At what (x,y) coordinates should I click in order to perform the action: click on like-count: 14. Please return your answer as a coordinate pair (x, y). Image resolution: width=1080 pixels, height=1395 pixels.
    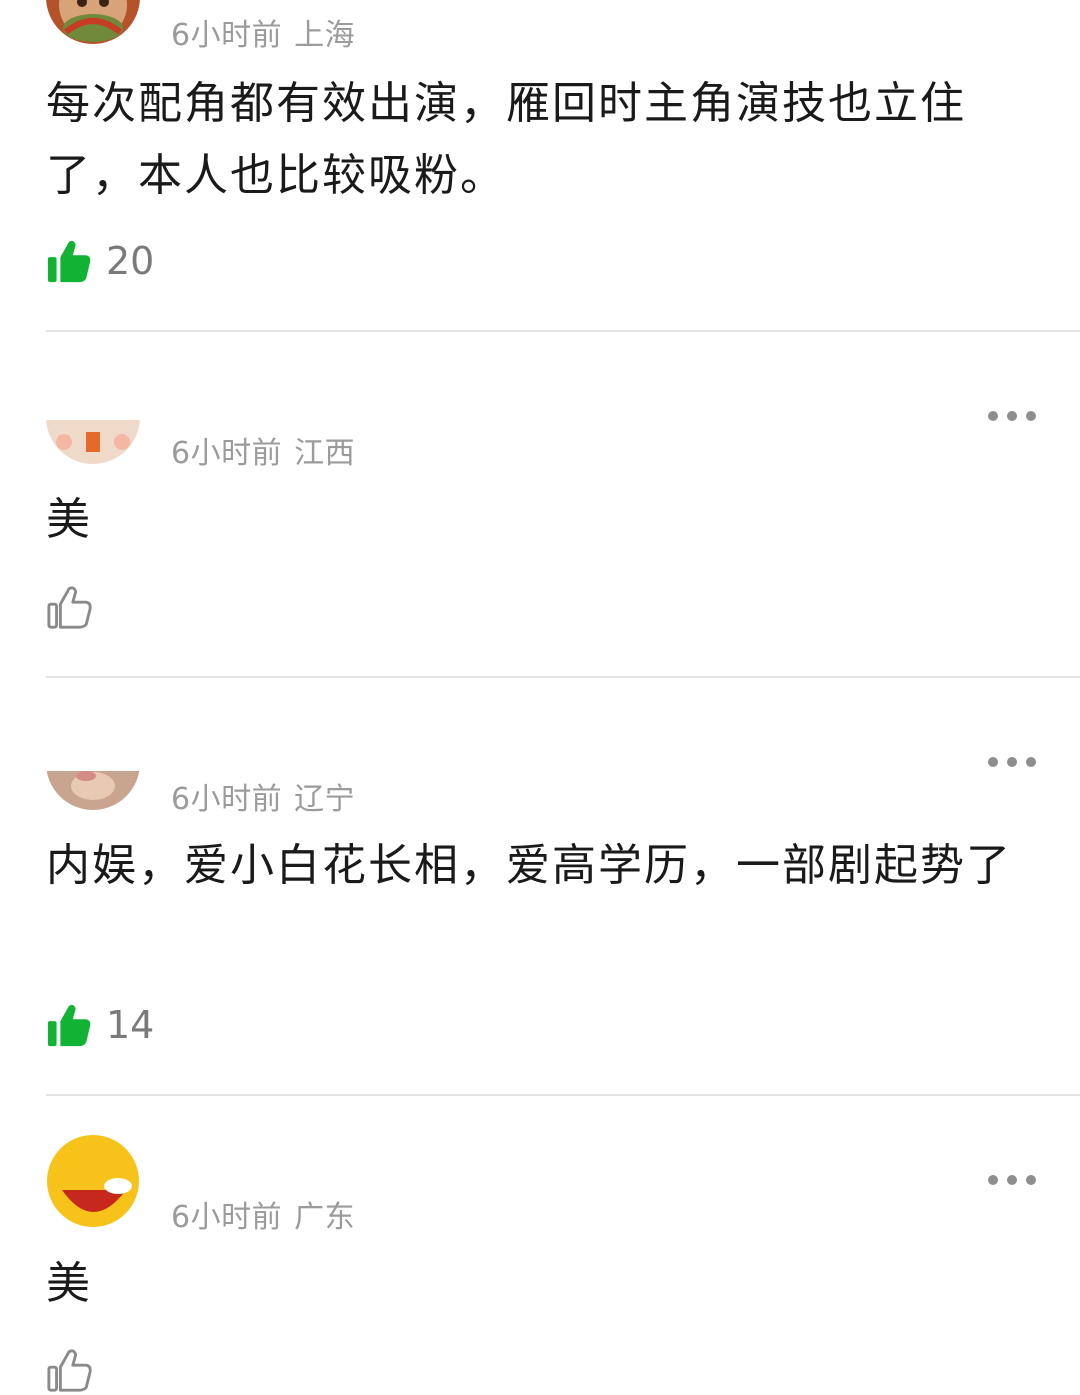
    Looking at the image, I should click on (130, 1025).